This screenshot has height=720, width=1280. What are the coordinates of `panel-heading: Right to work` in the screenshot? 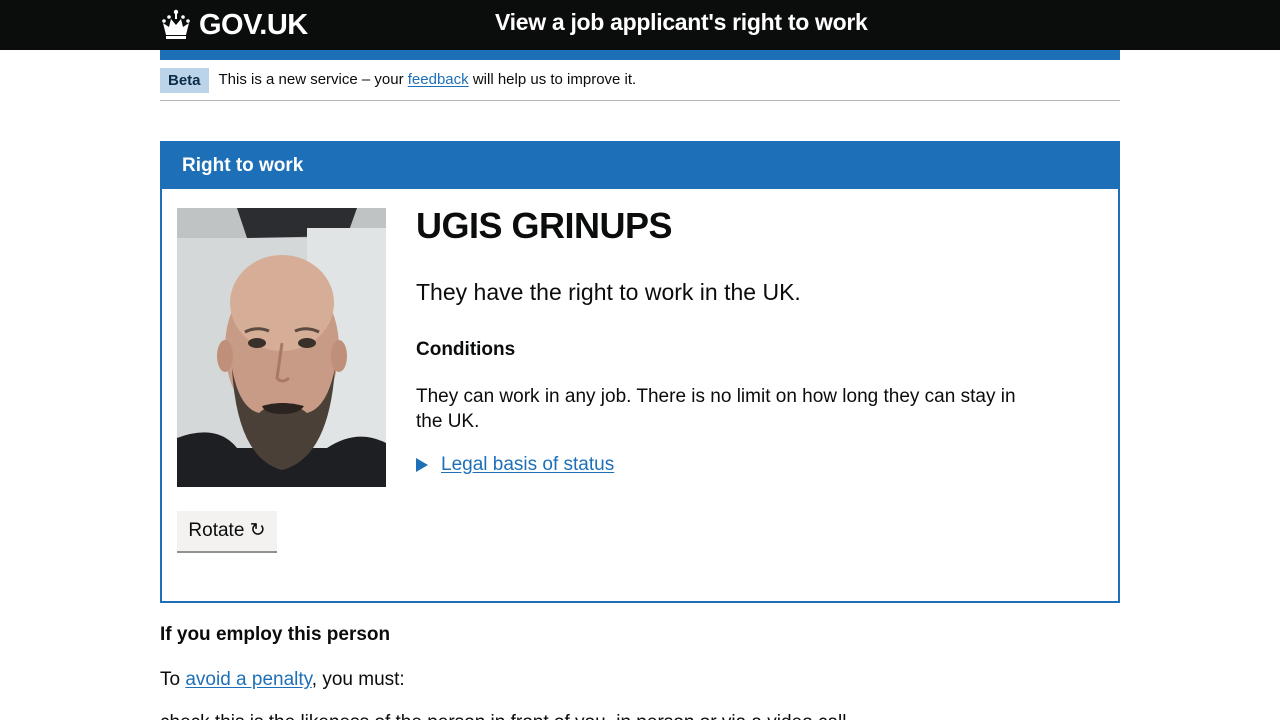 It's located at (640, 166).